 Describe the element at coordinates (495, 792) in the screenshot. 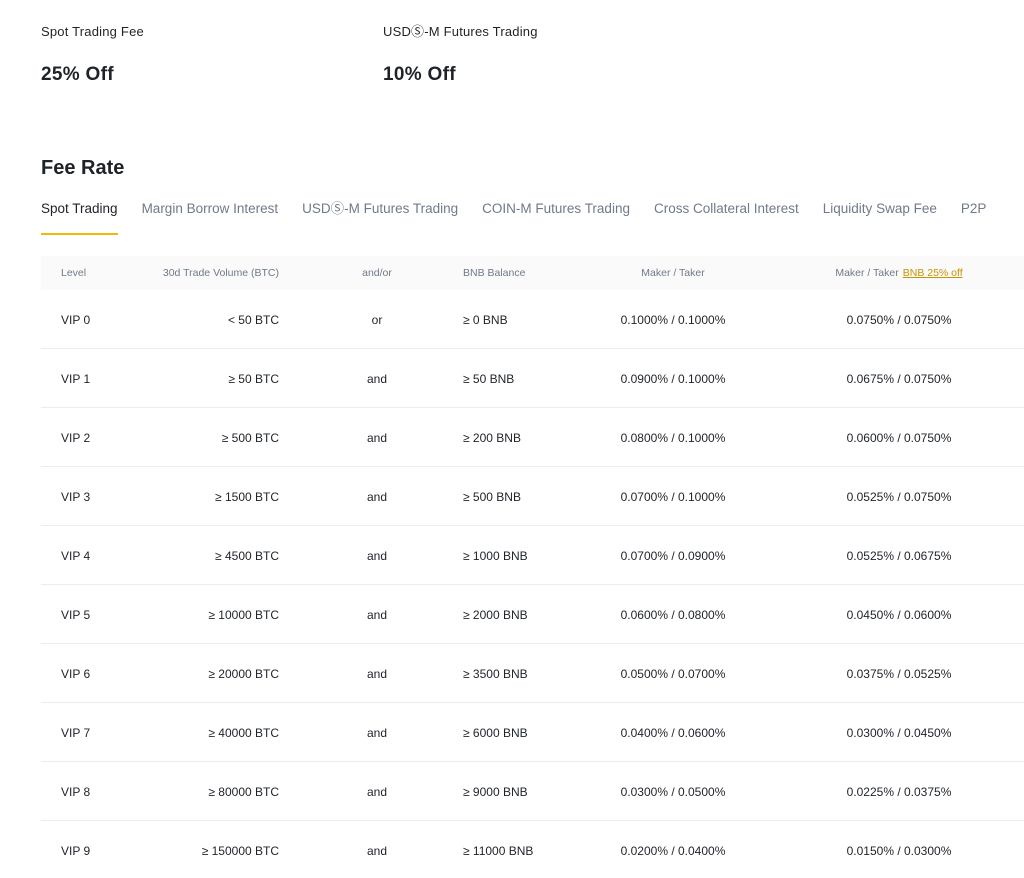

I see `cell-bnb-balance: ≥ 9000 BNB` at that location.